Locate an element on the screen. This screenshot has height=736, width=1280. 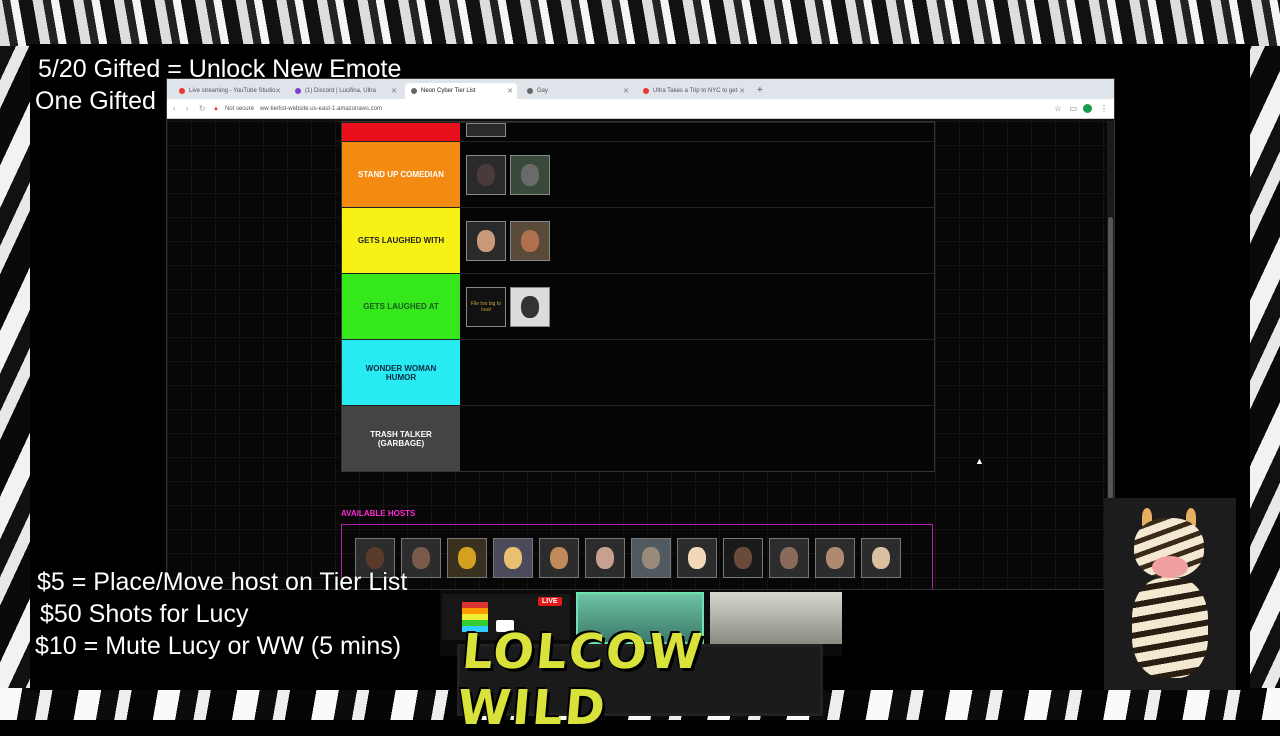
profile-avatar is located at coordinates (1087, 108).